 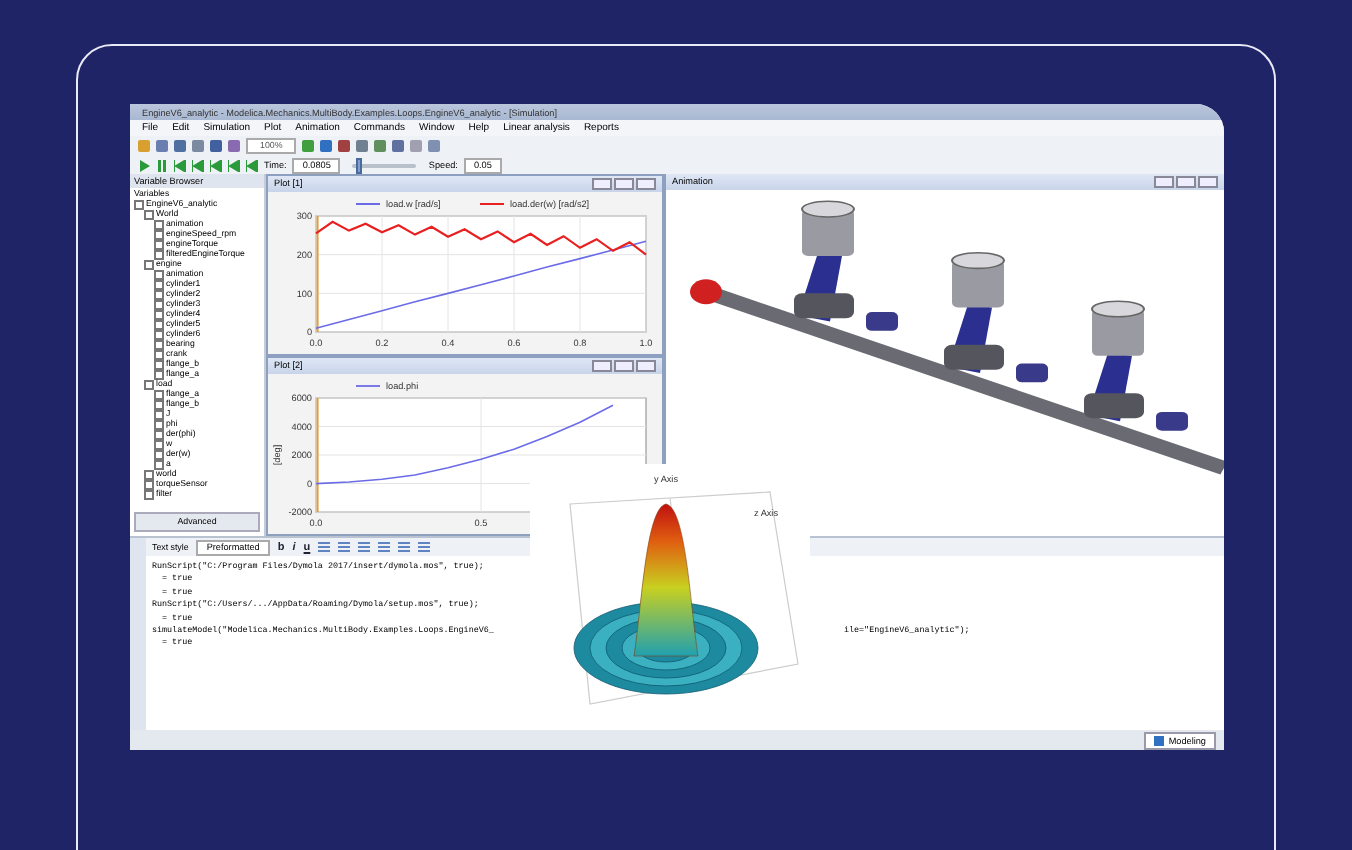 I want to click on slider-thumb, so click(x=358, y=165).